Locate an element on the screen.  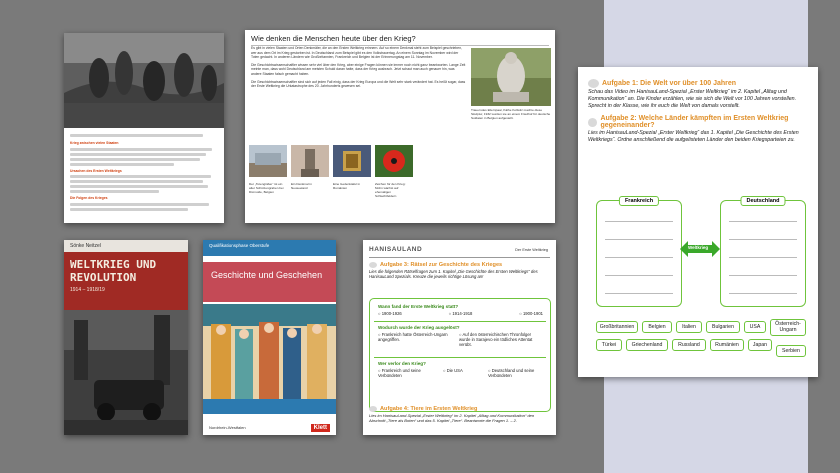
allies-box: Frankreich is located at coordinates (639, 251).